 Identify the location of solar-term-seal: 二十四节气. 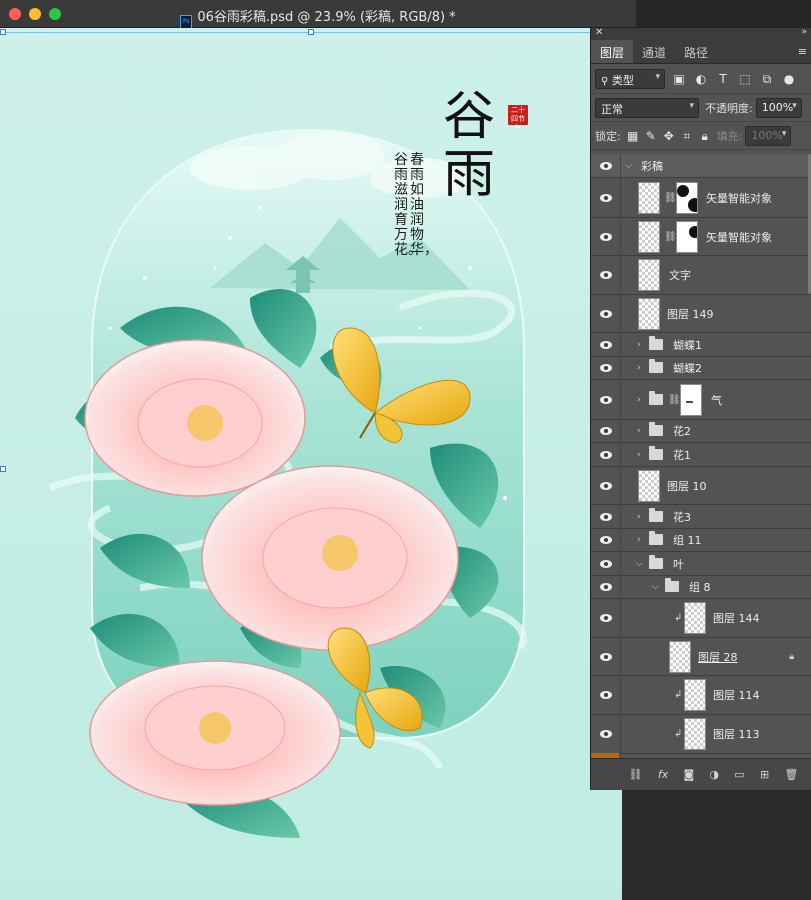
(518, 118).